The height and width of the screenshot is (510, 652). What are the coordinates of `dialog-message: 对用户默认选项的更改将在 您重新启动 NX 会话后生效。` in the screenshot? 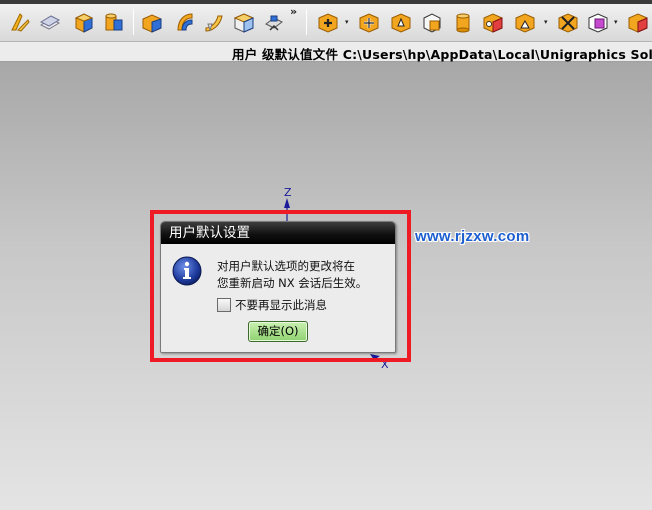 It's located at (292, 275).